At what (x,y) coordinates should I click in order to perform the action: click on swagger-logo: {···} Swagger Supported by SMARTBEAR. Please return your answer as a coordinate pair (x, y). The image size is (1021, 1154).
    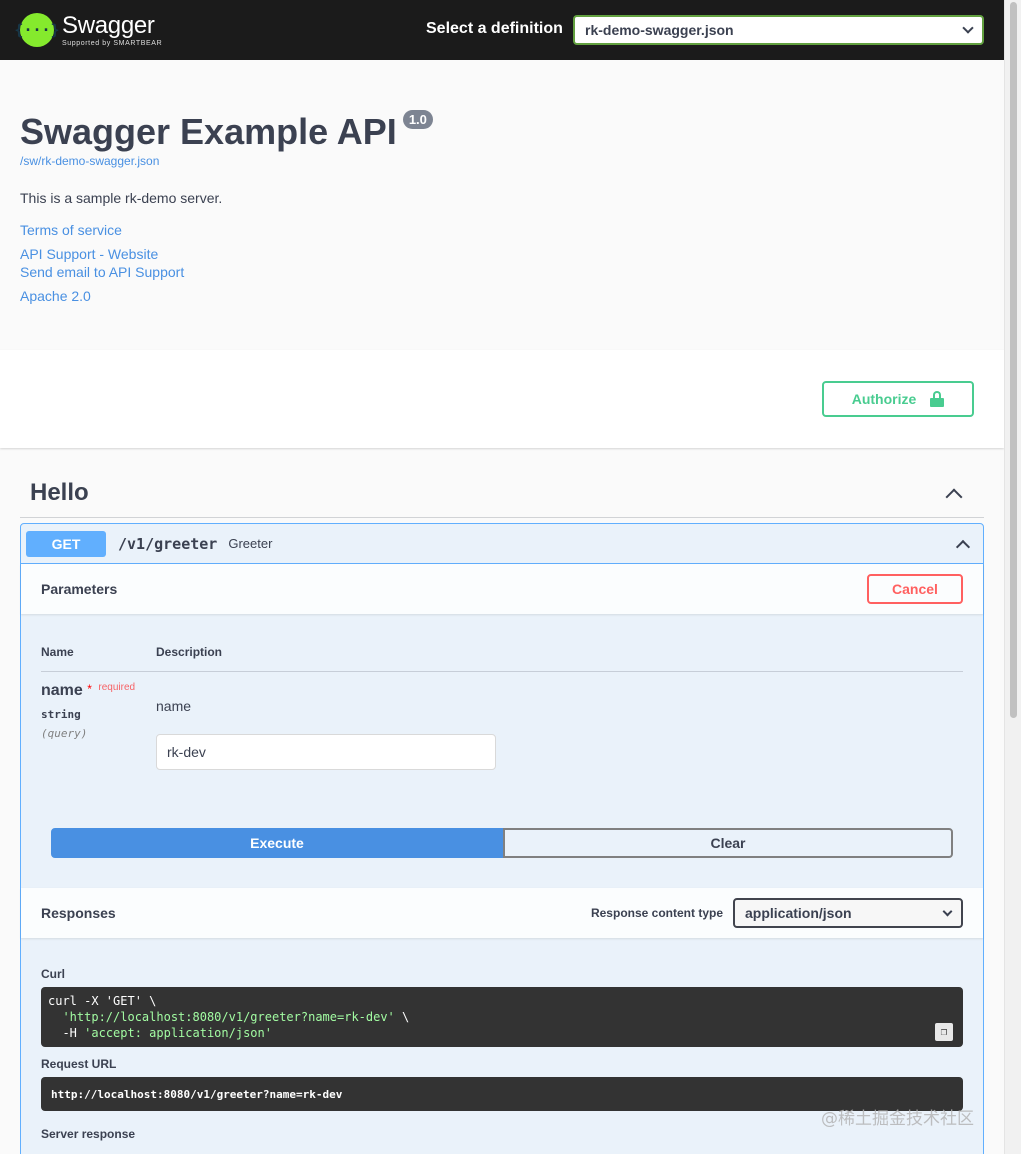
    Looking at the image, I should click on (88, 29).